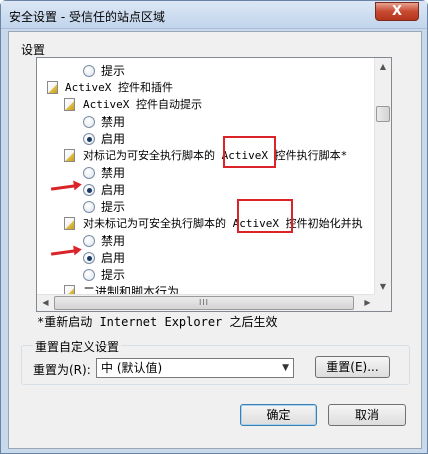  I want to click on scroll-up-icon: ▲, so click(383, 66).